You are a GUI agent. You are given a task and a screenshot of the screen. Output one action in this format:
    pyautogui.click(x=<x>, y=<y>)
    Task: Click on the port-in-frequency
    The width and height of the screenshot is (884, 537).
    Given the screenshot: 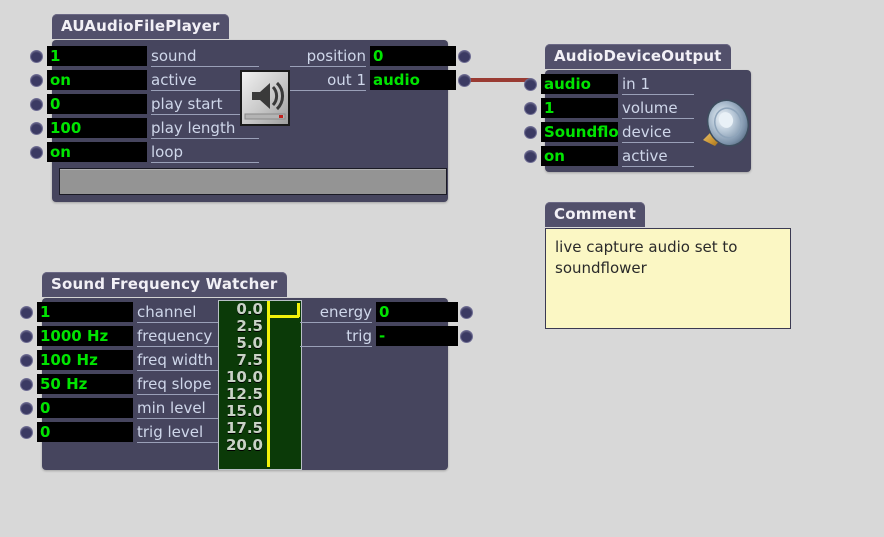 What is the action you would take?
    pyautogui.click(x=26, y=336)
    